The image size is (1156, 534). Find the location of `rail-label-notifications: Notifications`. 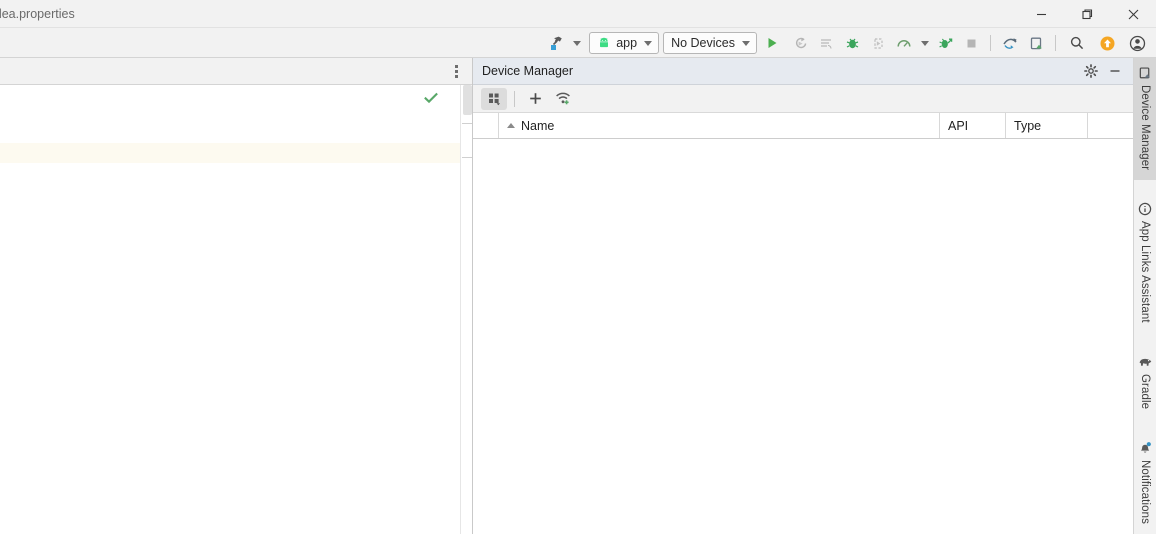

rail-label-notifications: Notifications is located at coordinates (1145, 492).